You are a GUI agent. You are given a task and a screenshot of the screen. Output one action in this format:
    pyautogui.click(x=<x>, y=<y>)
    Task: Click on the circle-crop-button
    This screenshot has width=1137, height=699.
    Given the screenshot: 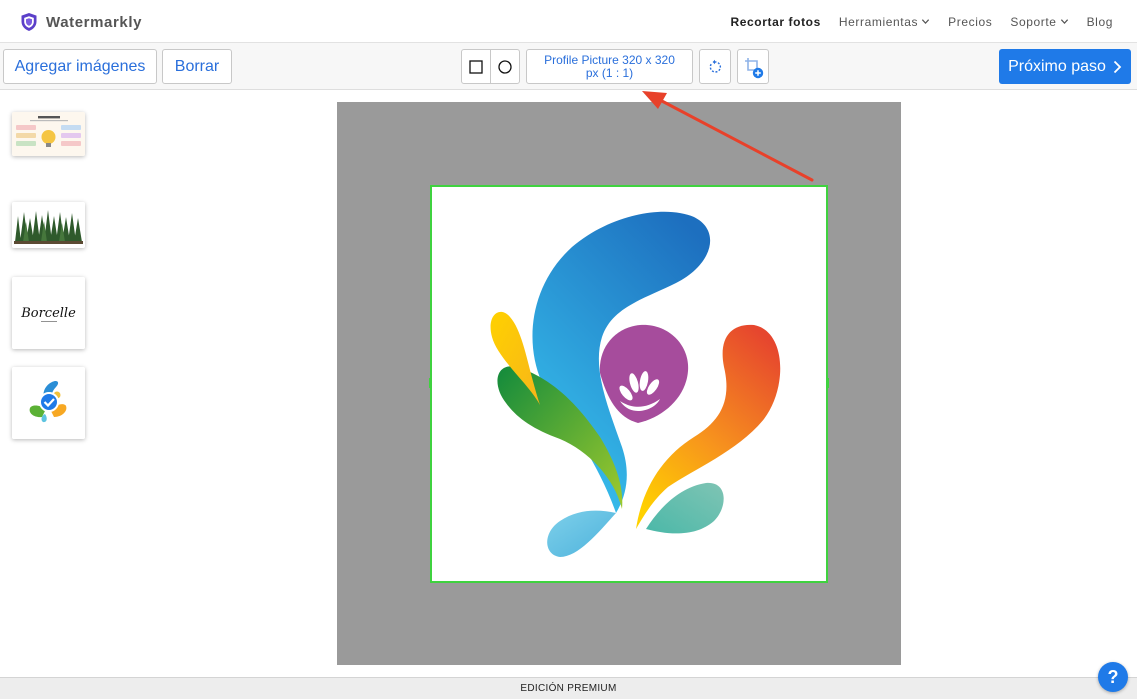 What is the action you would take?
    pyautogui.click(x=504, y=66)
    